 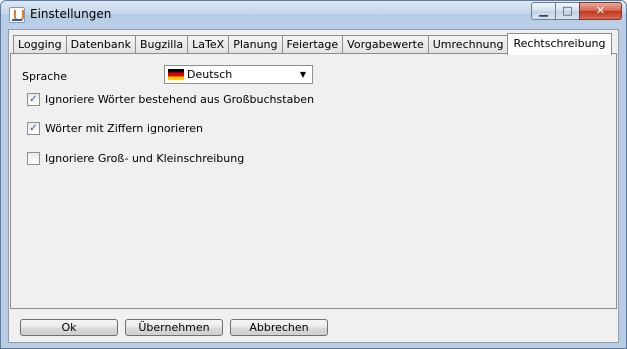 What do you see at coordinates (161, 44) in the screenshot?
I see `tab-bugzilla: Bugzilla` at bounding box center [161, 44].